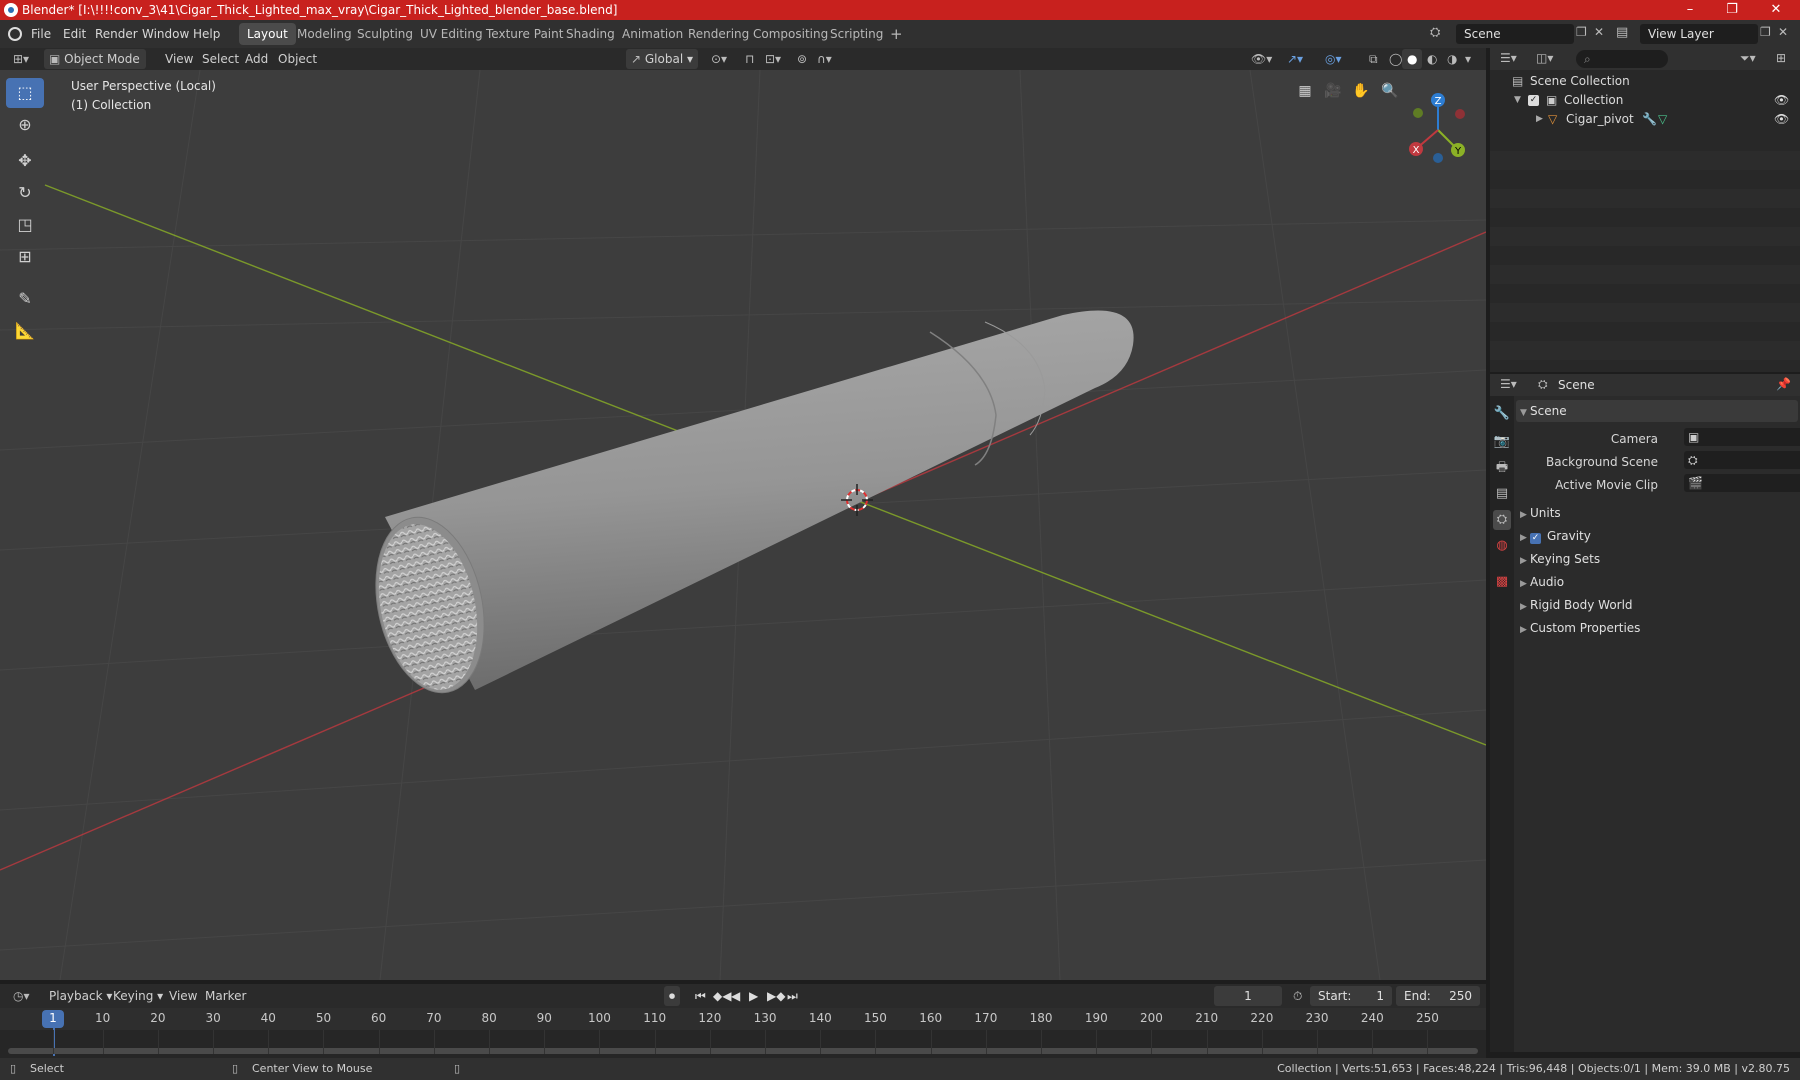  What do you see at coordinates (1297, 996) in the screenshot?
I see `stopwatch-icon: ⏱` at bounding box center [1297, 996].